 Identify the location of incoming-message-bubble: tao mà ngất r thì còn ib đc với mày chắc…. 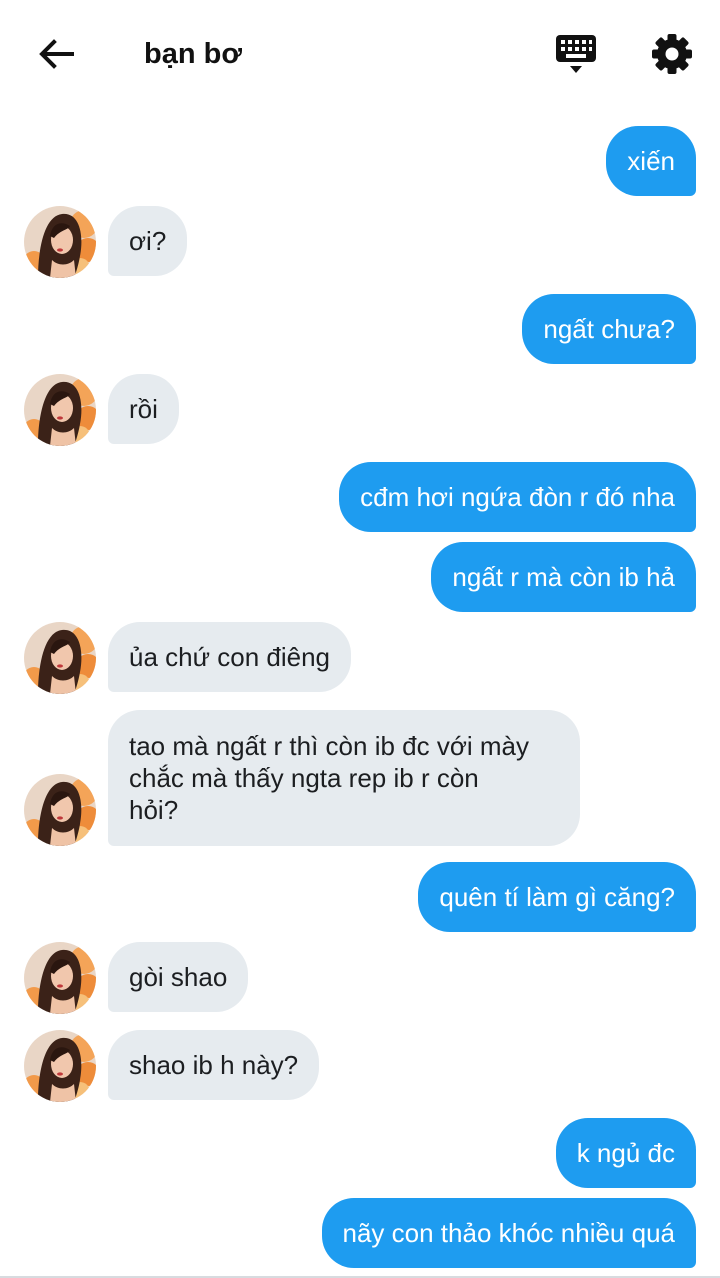
(344, 778).